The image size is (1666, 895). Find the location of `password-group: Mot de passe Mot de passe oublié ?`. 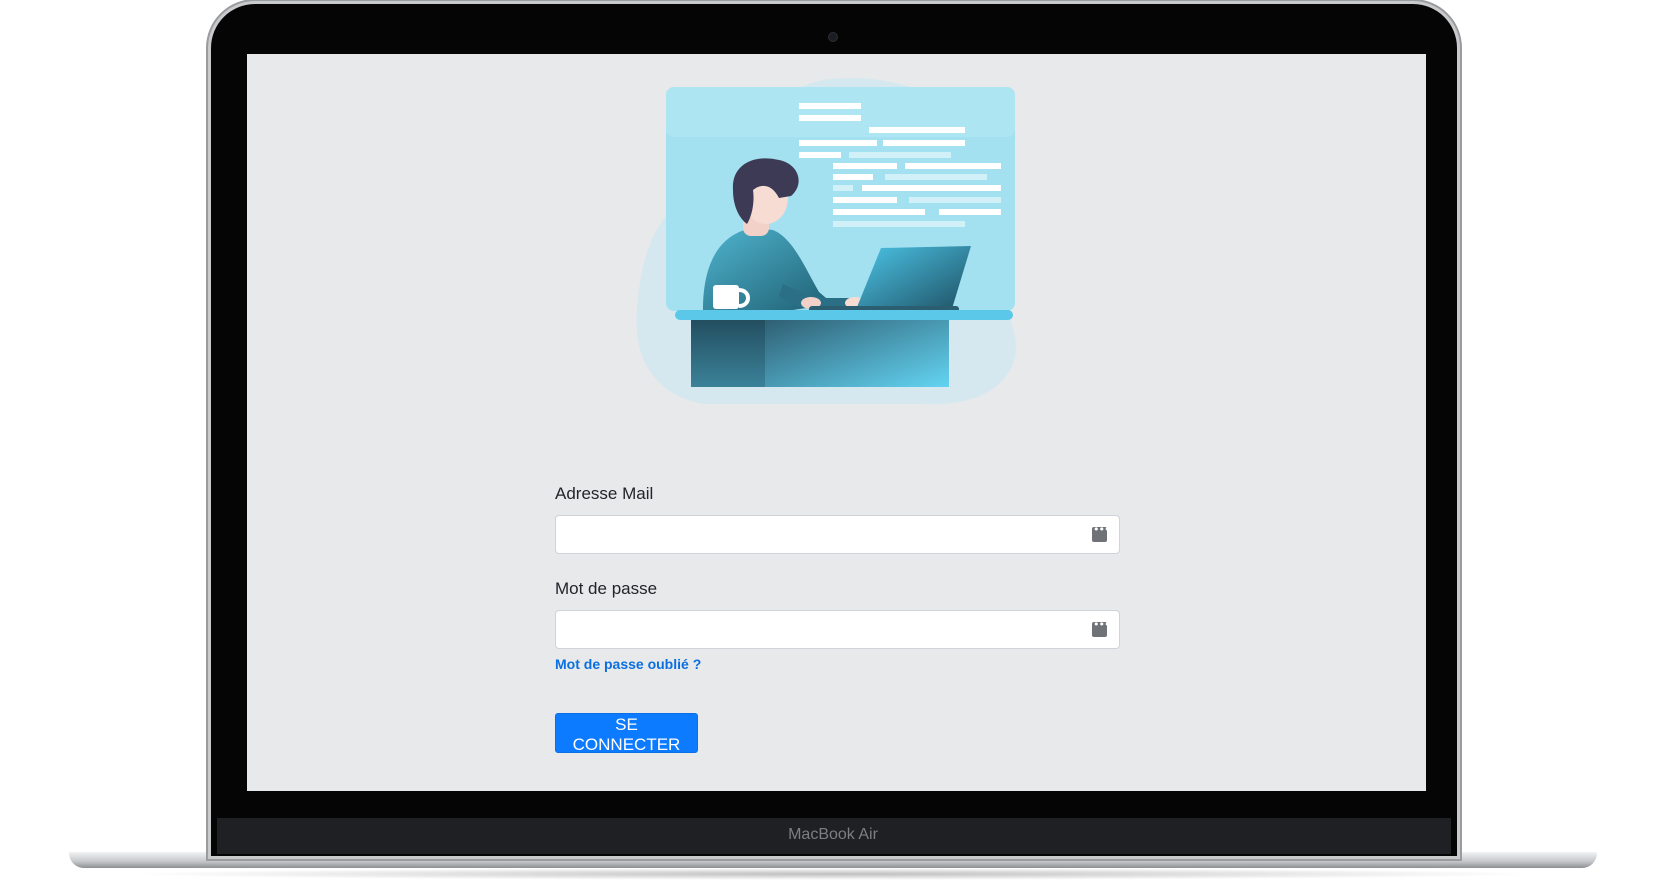

password-group: Mot de passe Mot de passe oublié ? is located at coordinates (837, 626).